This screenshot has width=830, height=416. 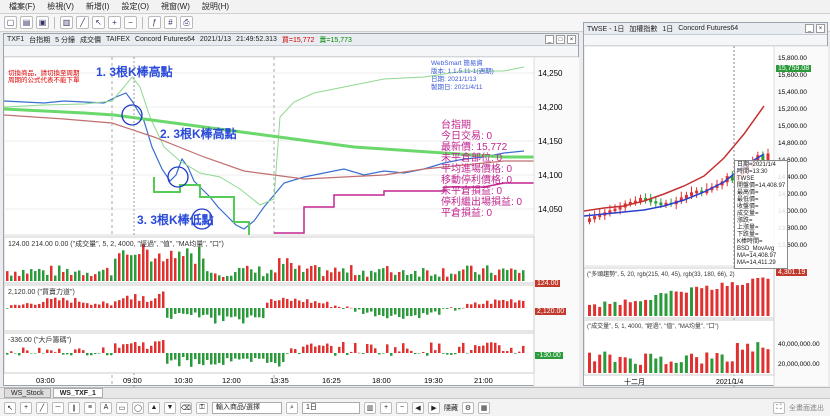 What do you see at coordinates (15, 39) in the screenshot?
I see `symbol-code: TXF1` at bounding box center [15, 39].